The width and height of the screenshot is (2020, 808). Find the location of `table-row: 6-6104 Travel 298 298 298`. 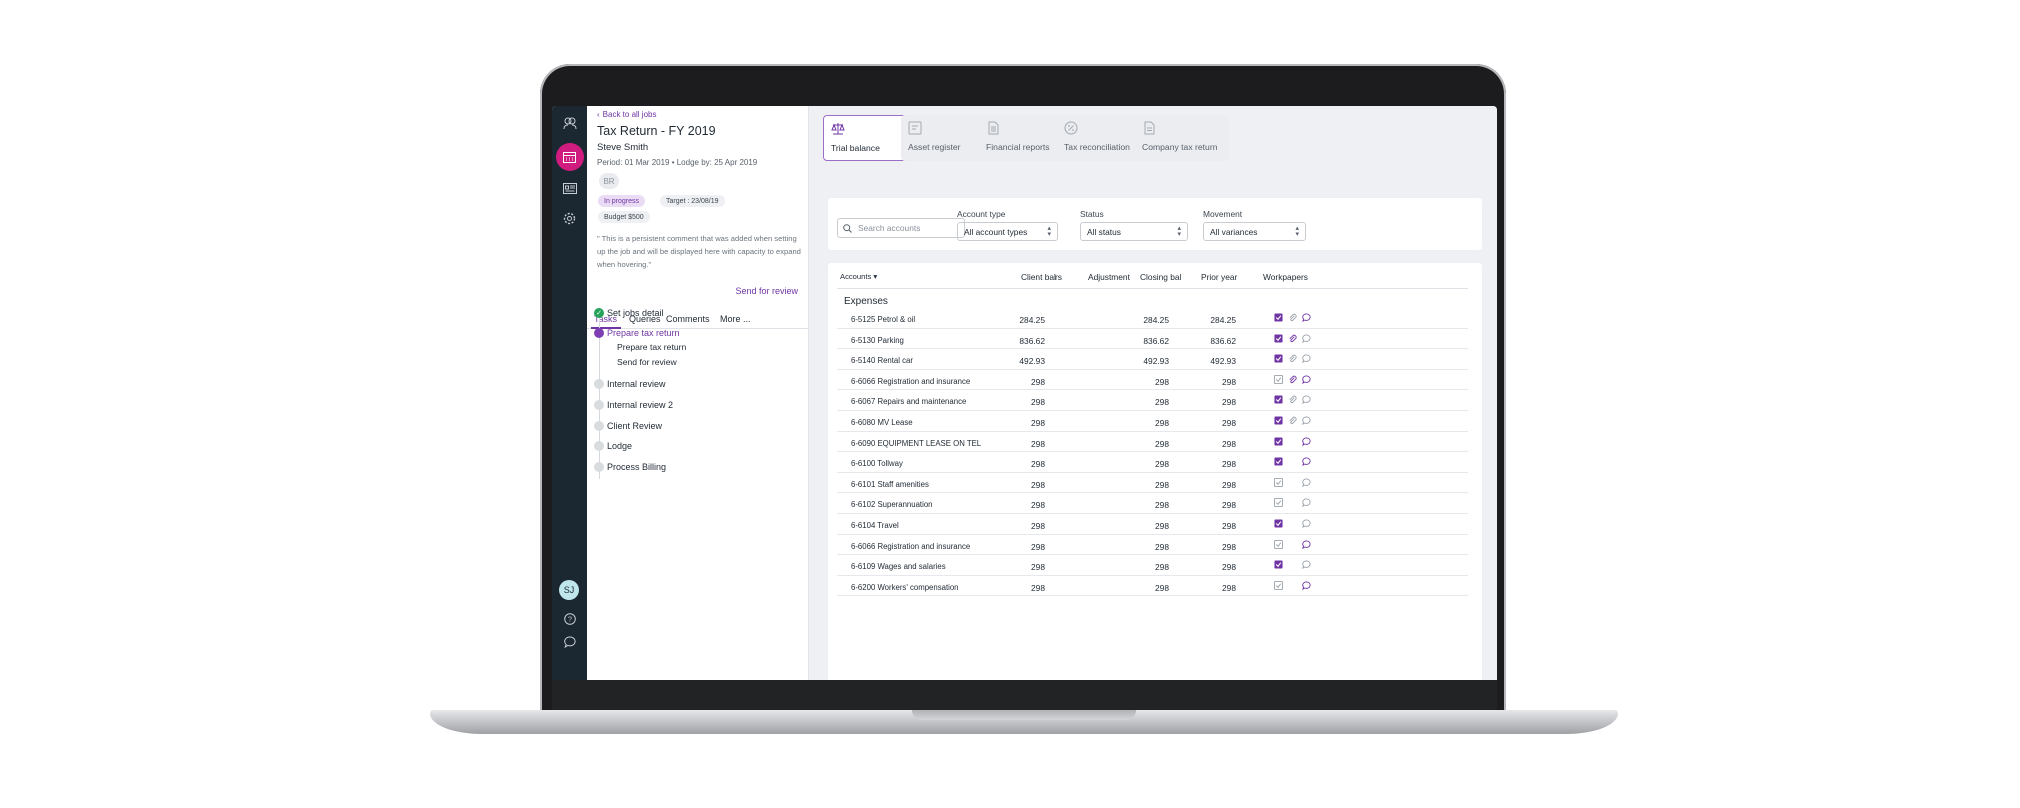

table-row: 6-6104 Travel 298 298 298 is located at coordinates (1152, 524).